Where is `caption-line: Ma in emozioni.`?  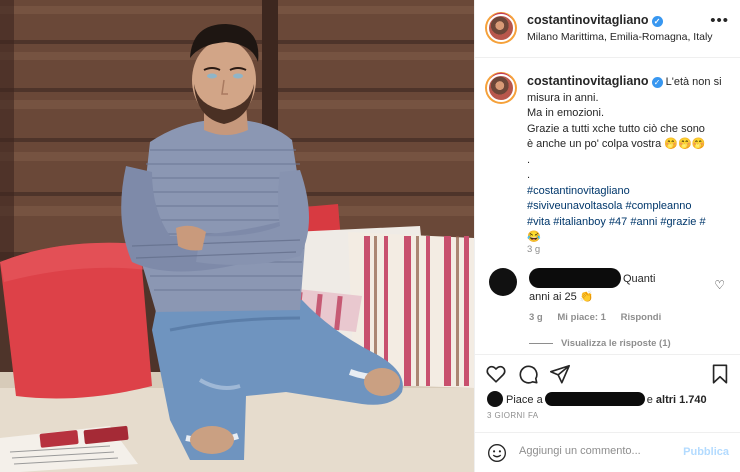 caption-line: Ma in emozioni. is located at coordinates (566, 113).